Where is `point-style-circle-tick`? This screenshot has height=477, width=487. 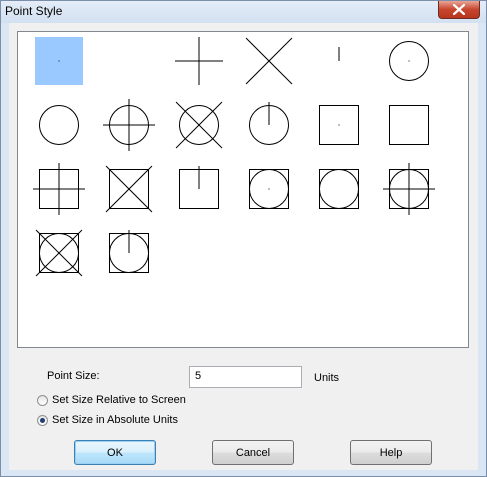 point-style-circle-tick is located at coordinates (269, 125).